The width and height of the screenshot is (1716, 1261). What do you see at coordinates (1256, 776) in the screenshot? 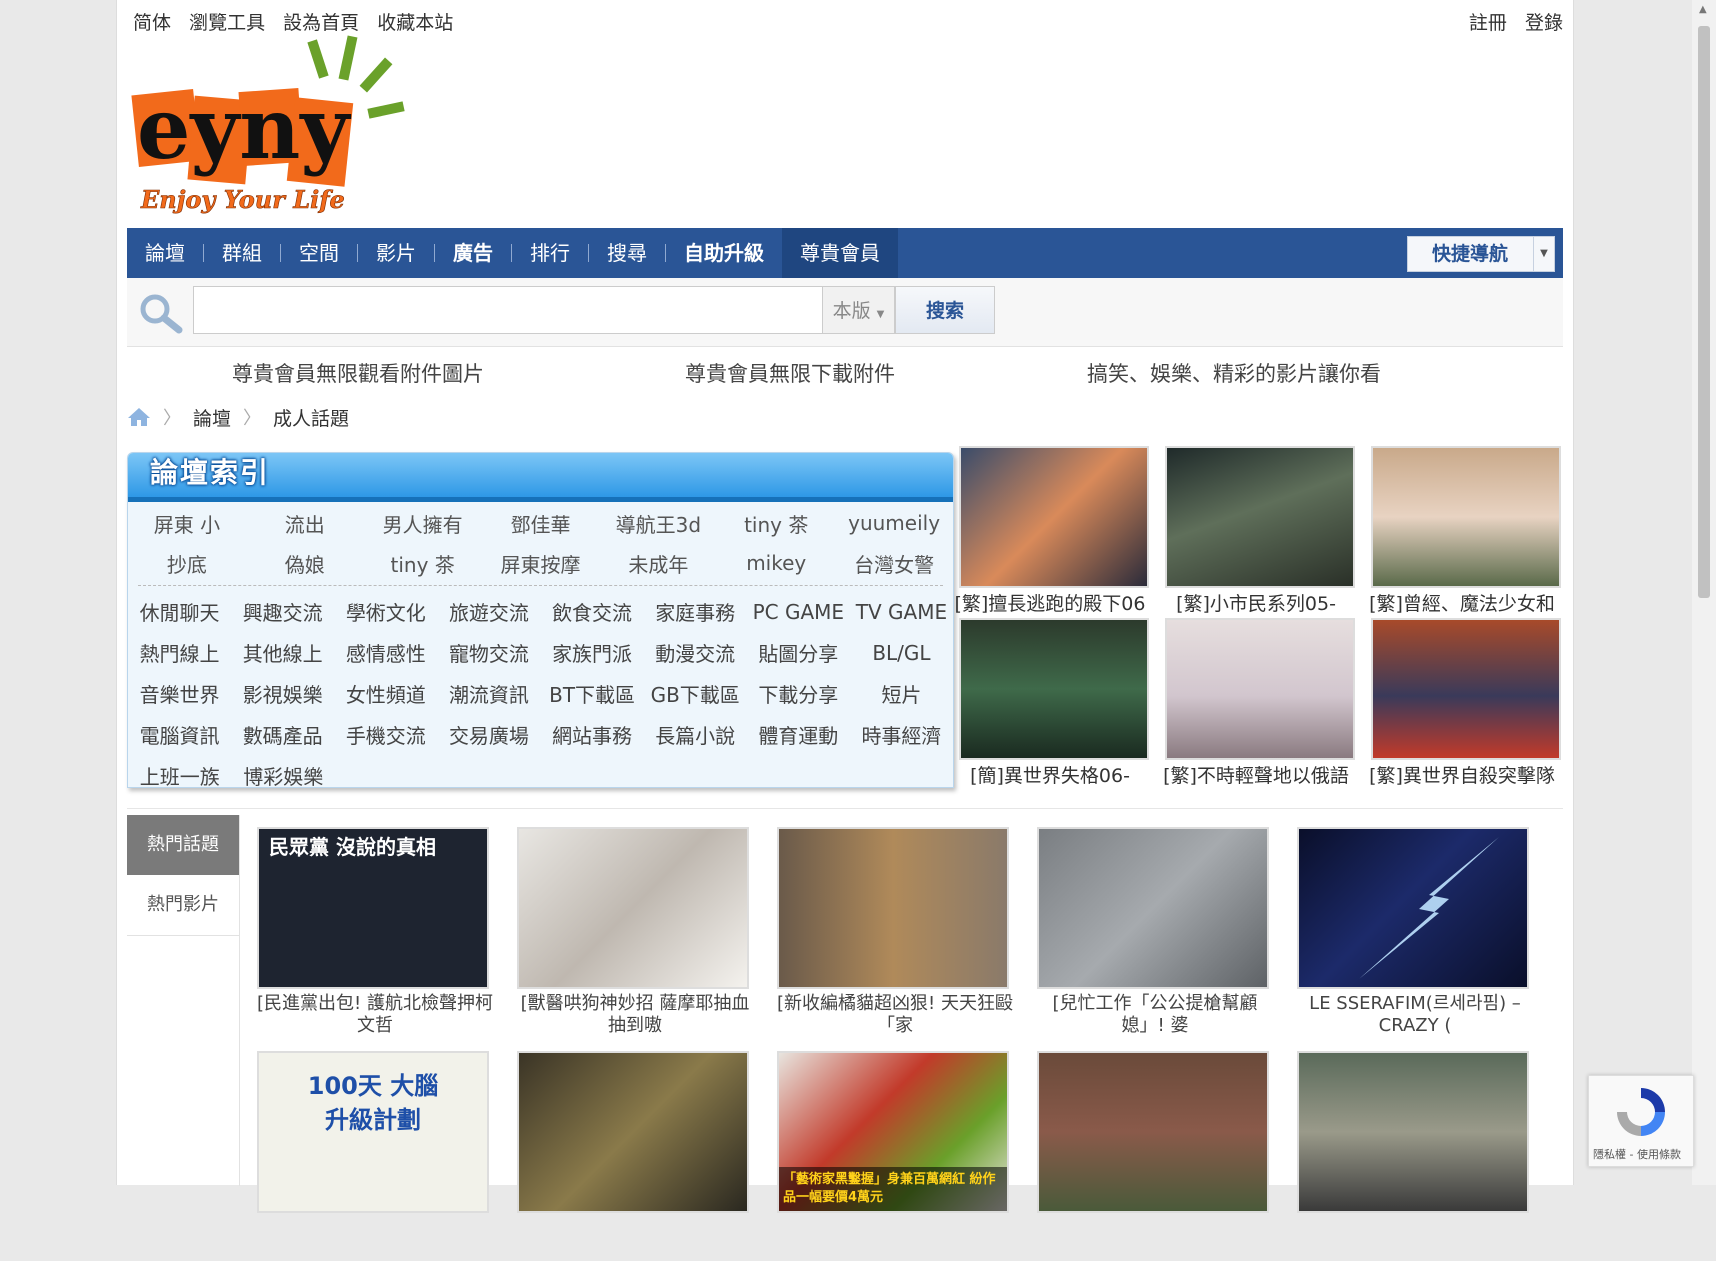
I see `anime-thumb-caption: [繁]不時輕聲地以俄語` at bounding box center [1256, 776].